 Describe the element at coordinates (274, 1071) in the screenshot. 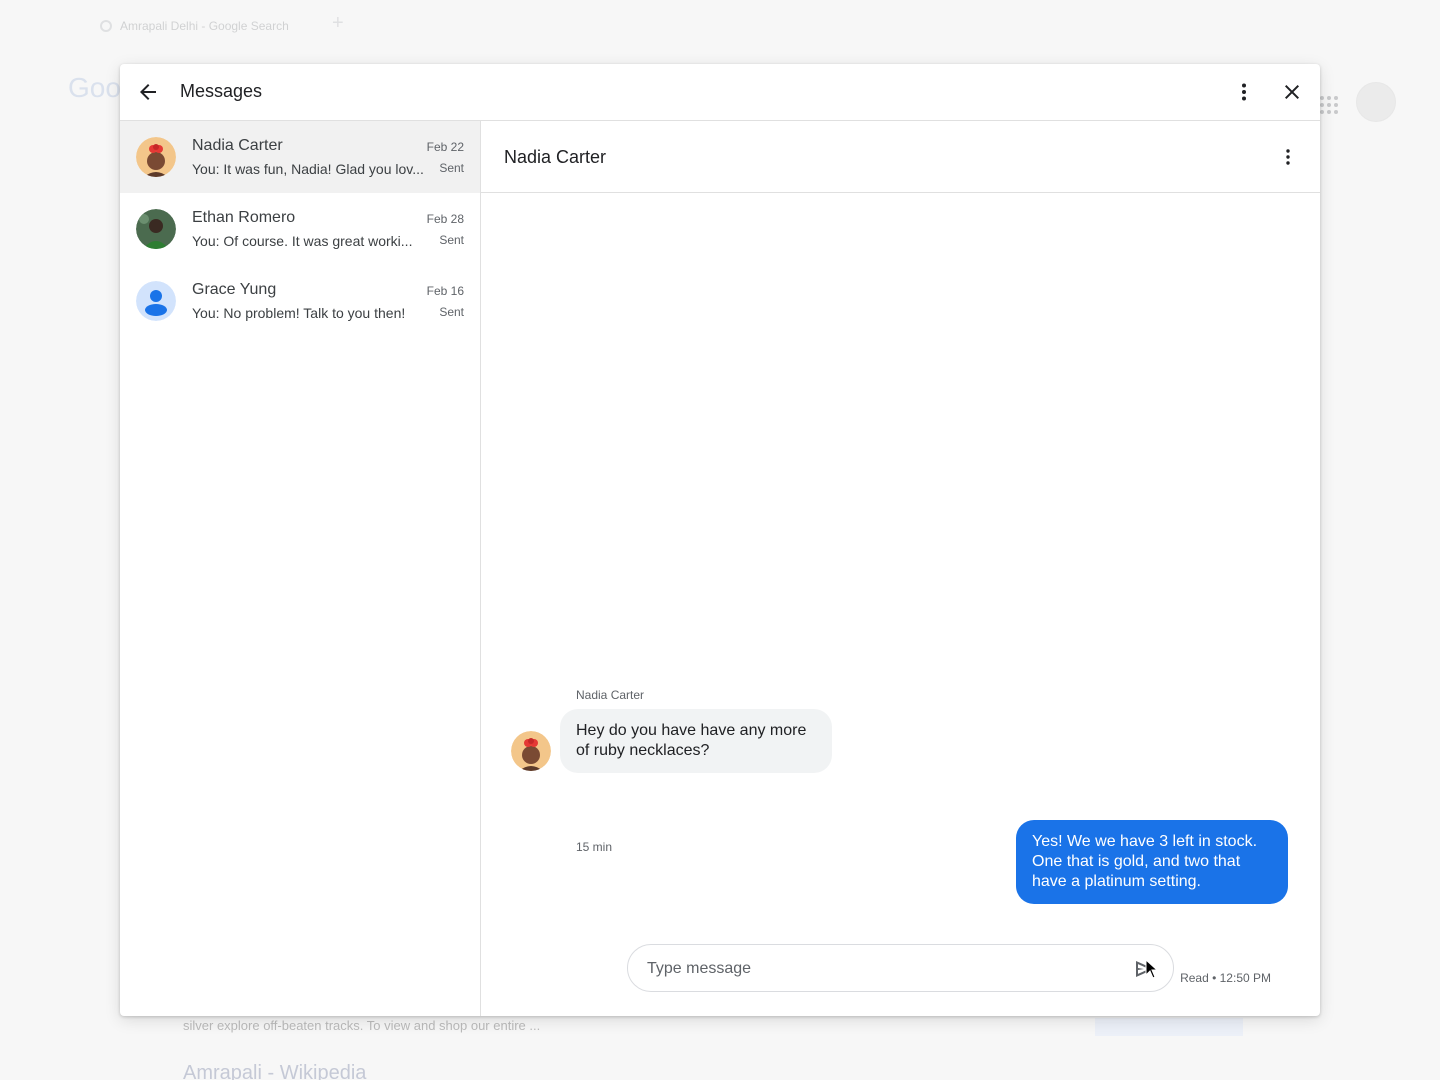

I see `search-result-link: Amrapali - Wikipedia` at that location.